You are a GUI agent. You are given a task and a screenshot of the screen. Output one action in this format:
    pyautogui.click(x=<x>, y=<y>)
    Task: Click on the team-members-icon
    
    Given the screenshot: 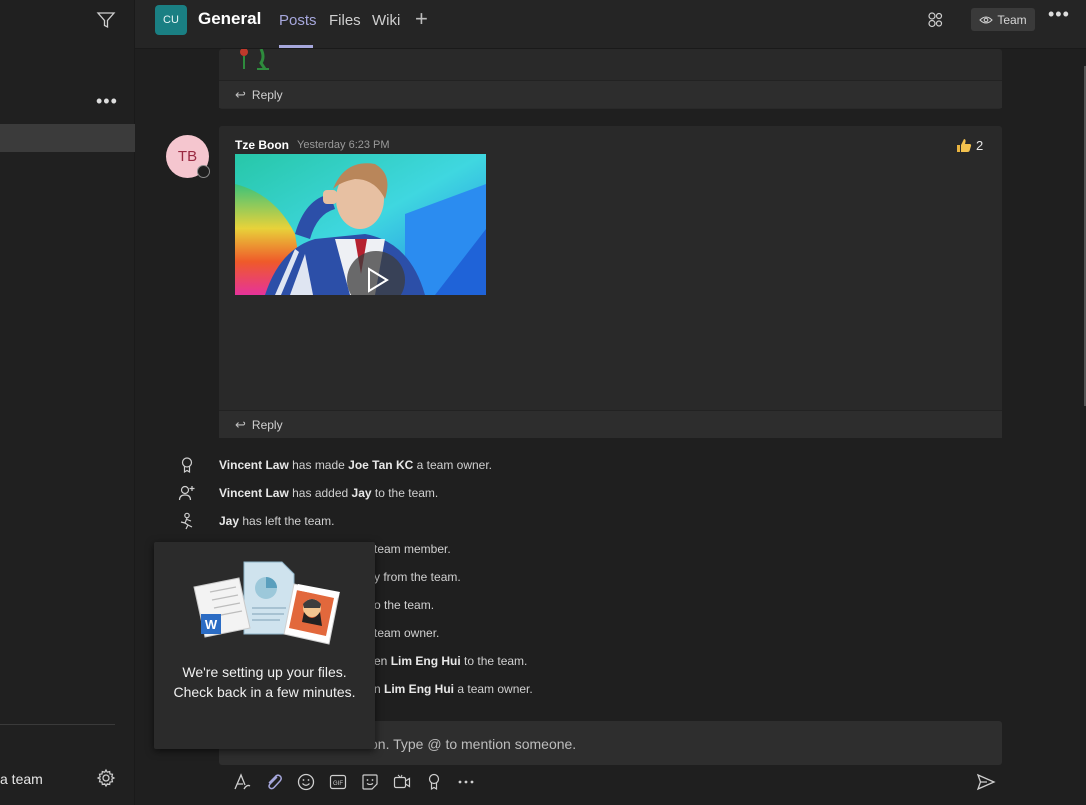 What is the action you would take?
    pyautogui.click(x=935, y=20)
    